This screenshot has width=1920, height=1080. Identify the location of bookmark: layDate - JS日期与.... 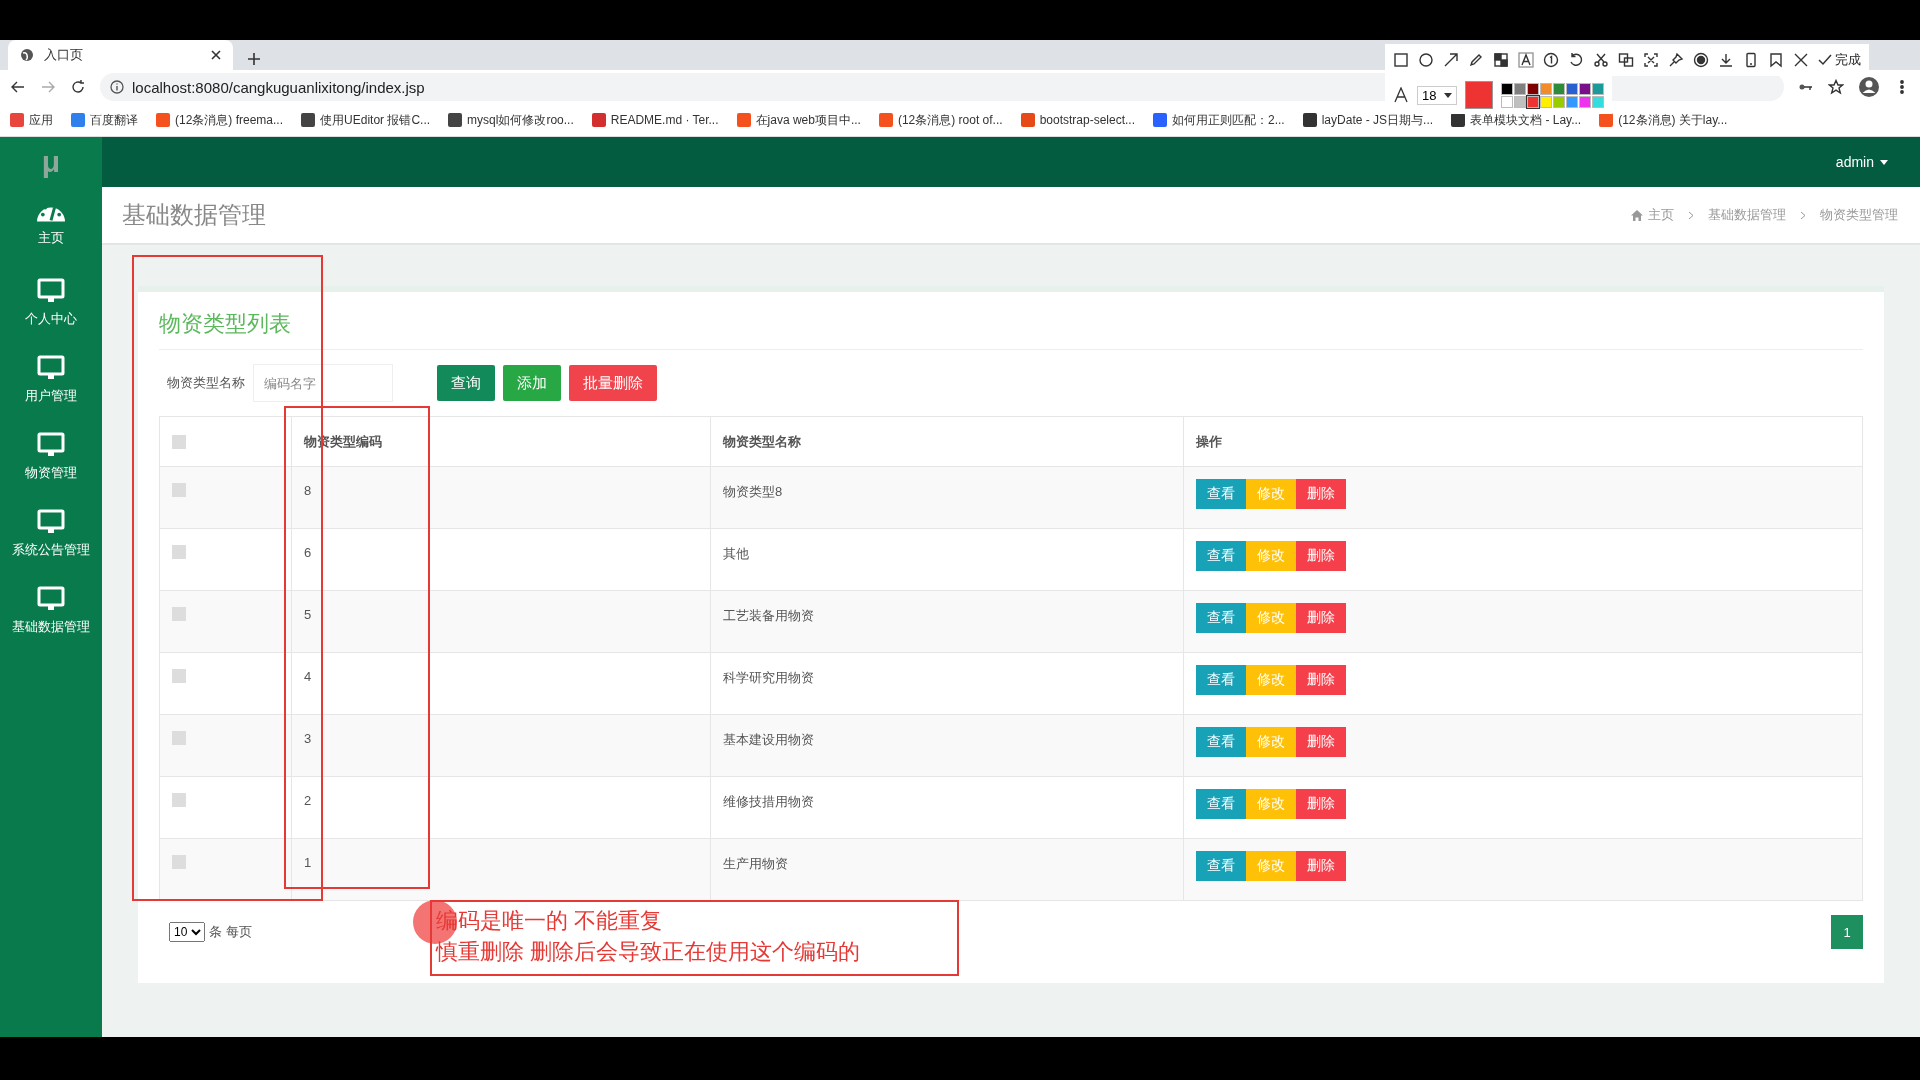
(1368, 120).